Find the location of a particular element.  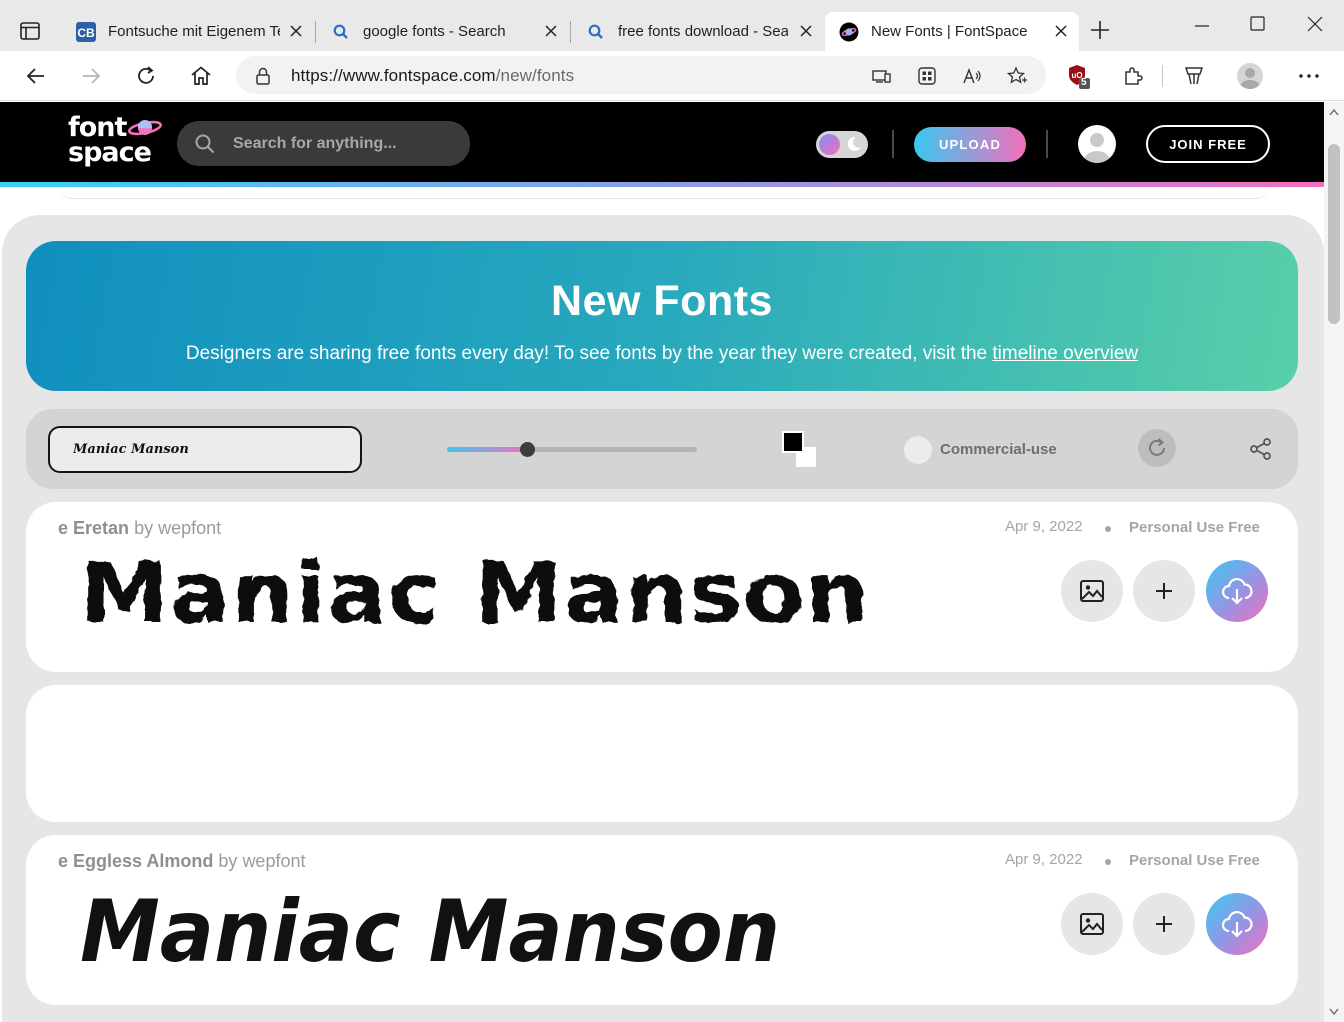

url-domain: https://www.fontspace.com is located at coordinates (393, 75).